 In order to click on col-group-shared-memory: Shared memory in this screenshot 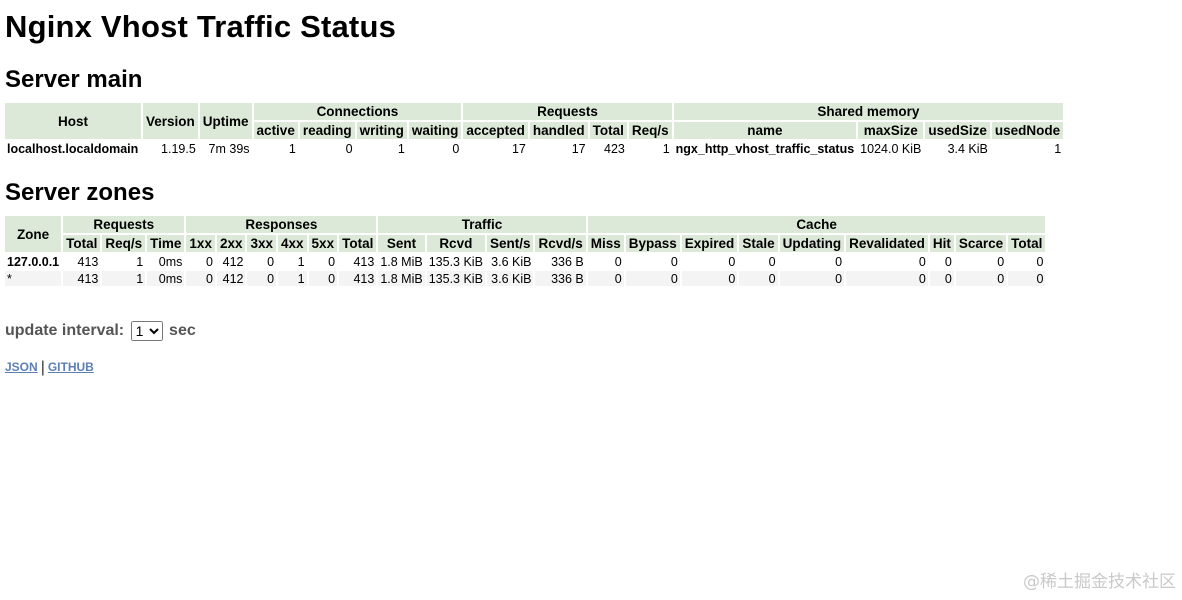, I will do `click(868, 111)`.